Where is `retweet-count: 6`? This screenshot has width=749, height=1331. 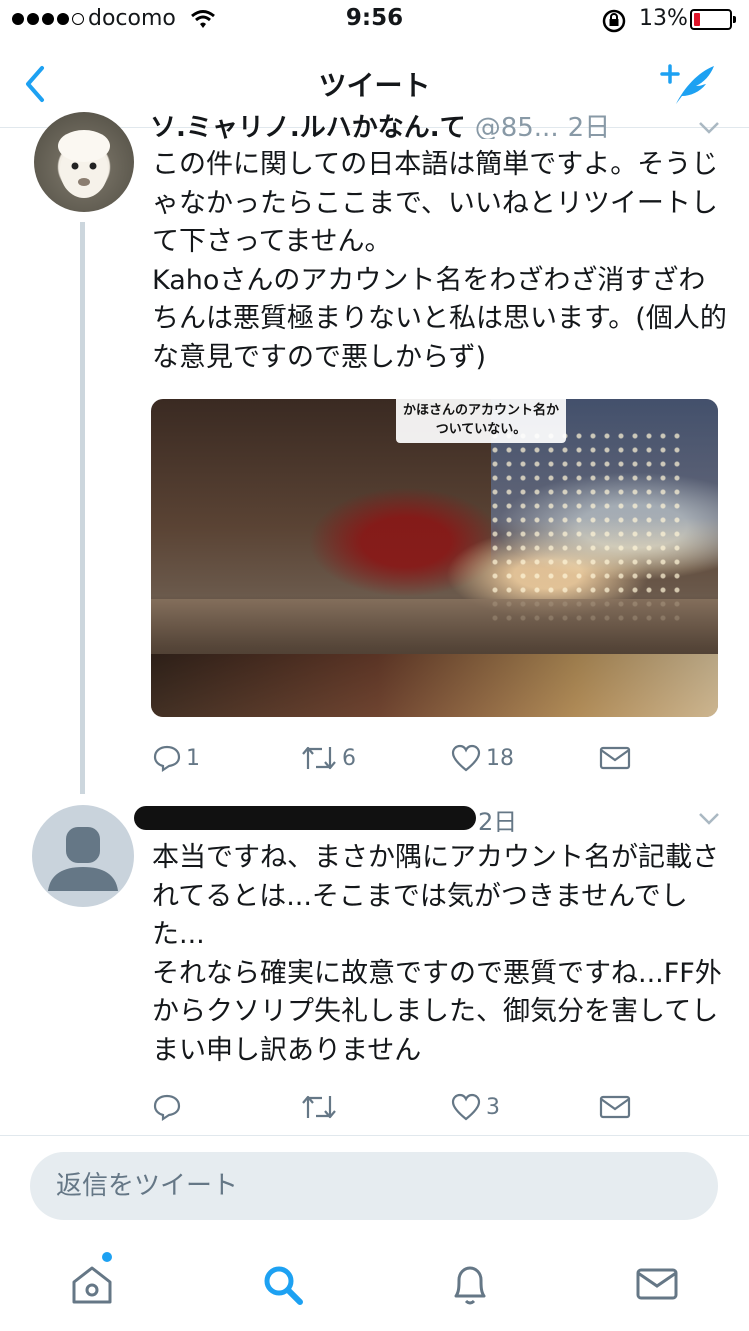
retweet-count: 6 is located at coordinates (349, 758).